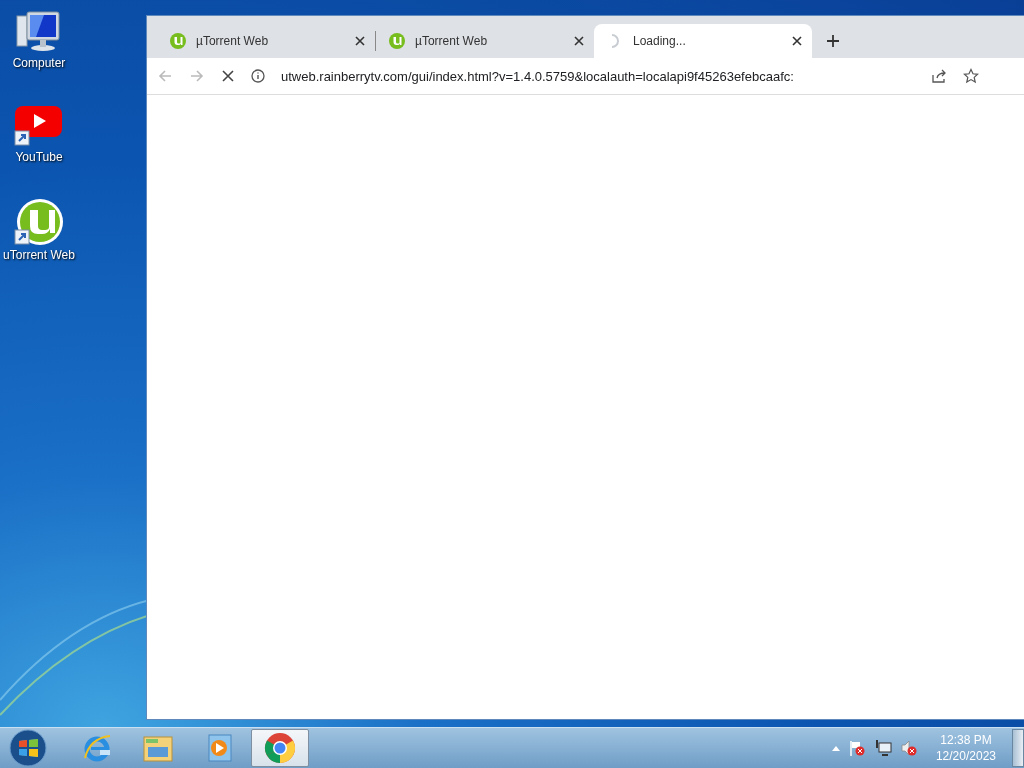 The image size is (1024, 768). What do you see at coordinates (39, 63) in the screenshot?
I see `desktop-icon-label: Computer` at bounding box center [39, 63].